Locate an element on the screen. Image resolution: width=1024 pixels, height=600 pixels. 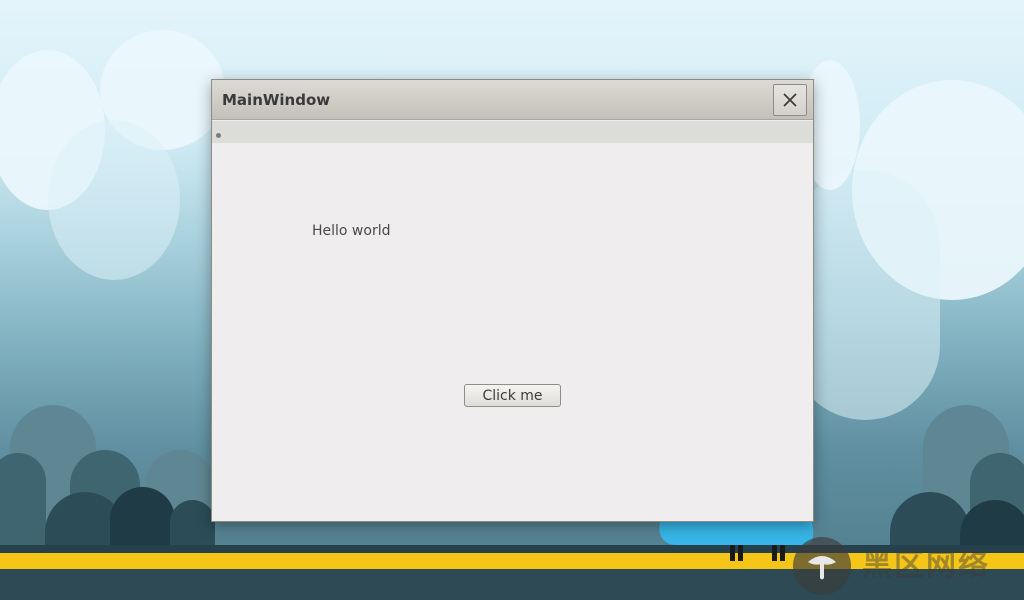
hello-label: Hello world is located at coordinates (351, 231).